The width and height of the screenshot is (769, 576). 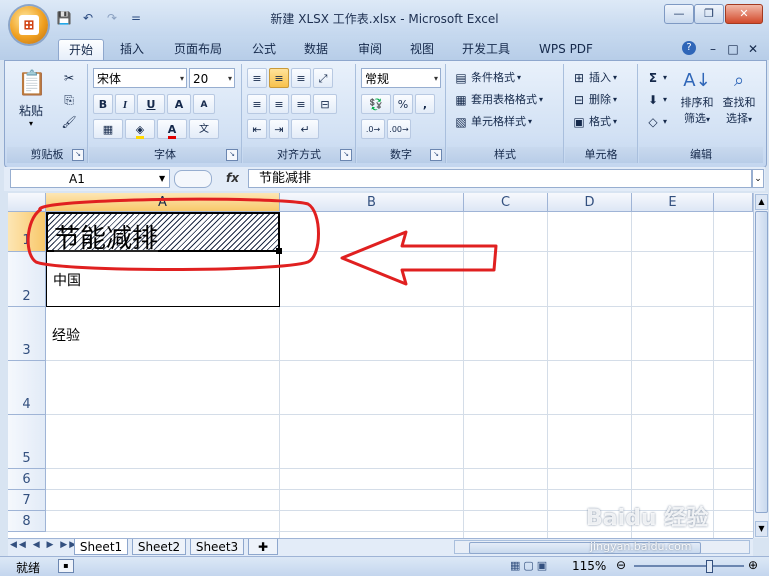 I want to click on tab-page-layout: 页面布局, so click(x=198, y=49).